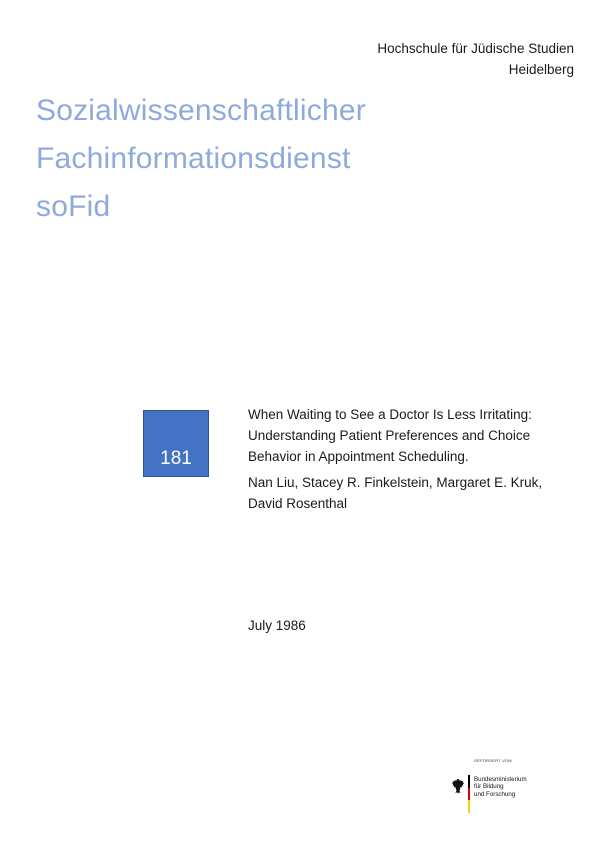  What do you see at coordinates (298, 503) in the screenshot?
I see `article-authors-line-2: David Rosenthal` at bounding box center [298, 503].